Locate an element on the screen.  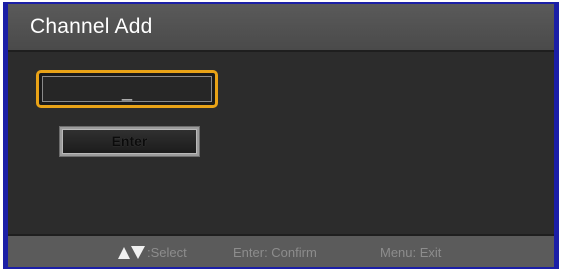
confirm-hint: Enter: Confirm is located at coordinates (275, 252).